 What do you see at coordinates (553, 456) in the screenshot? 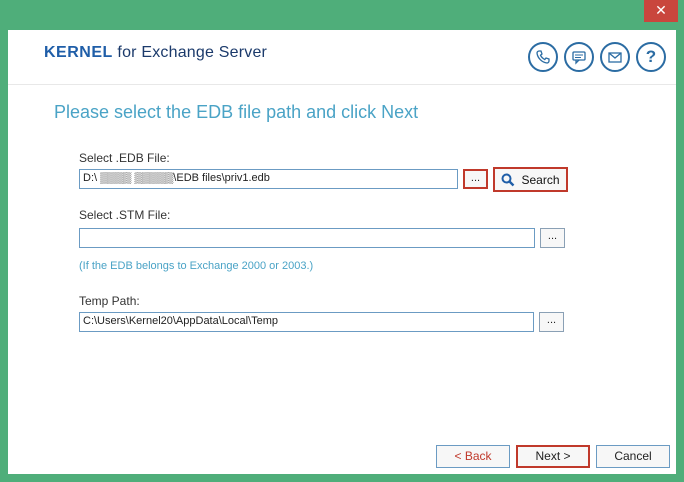
I see `next-button: Next >` at bounding box center [553, 456].